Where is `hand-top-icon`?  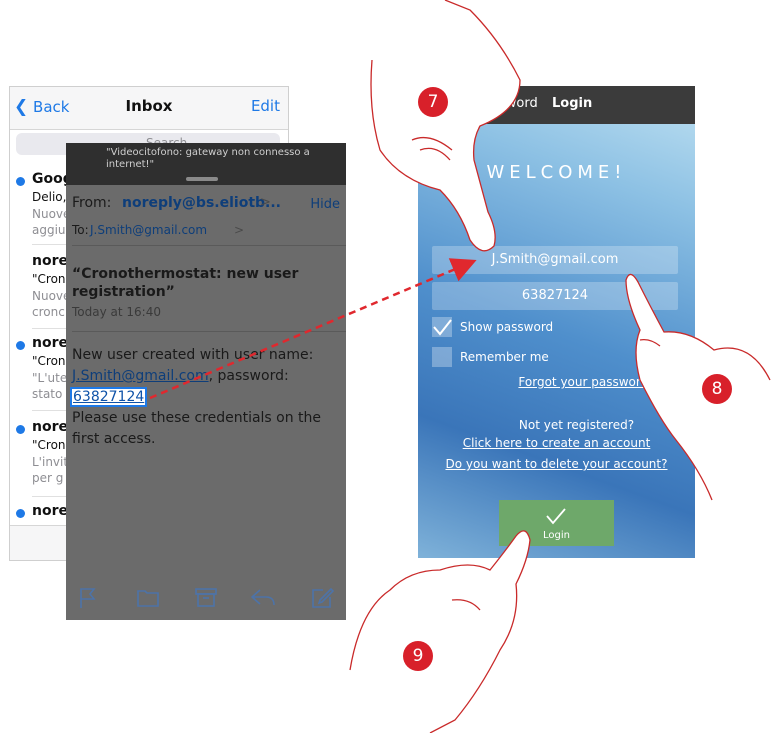
hand-top-icon is located at coordinates (445, 126).